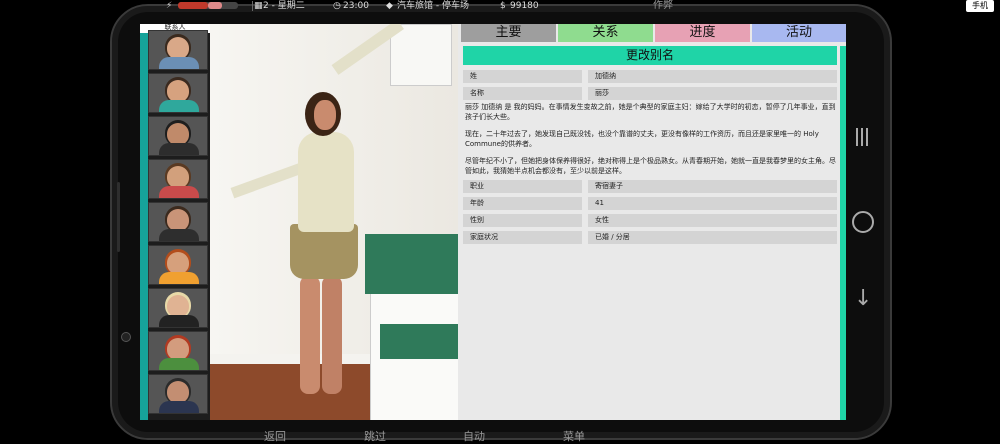  Describe the element at coordinates (356, 6) in the screenshot. I see `time-label: 23:00` at that location.